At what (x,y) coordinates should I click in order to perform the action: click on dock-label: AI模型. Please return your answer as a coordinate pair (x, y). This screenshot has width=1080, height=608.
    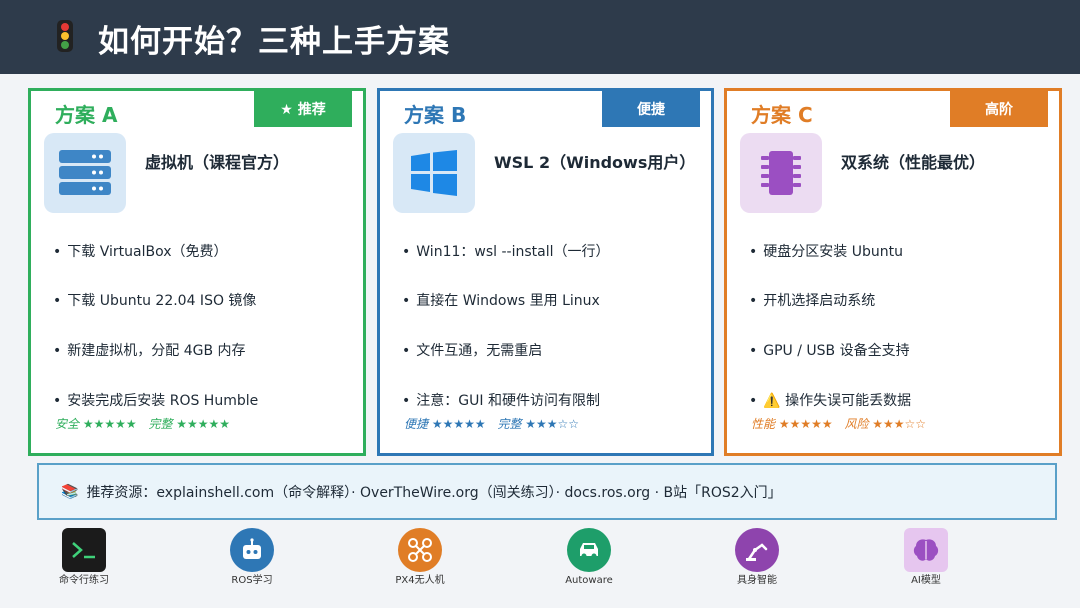
    Looking at the image, I should click on (926, 580).